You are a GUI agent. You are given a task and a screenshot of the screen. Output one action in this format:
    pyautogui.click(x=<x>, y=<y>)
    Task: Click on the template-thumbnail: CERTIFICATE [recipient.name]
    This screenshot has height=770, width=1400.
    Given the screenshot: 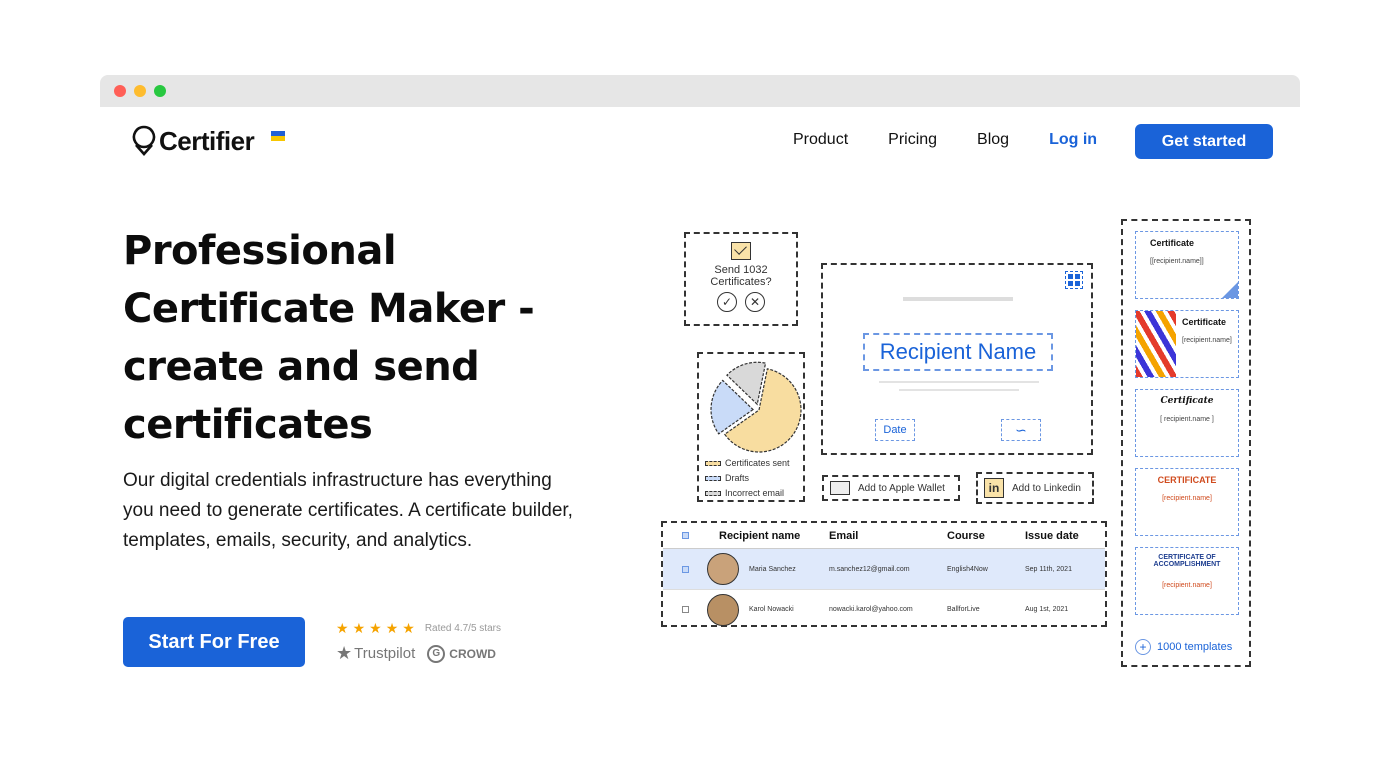 What is the action you would take?
    pyautogui.click(x=1187, y=502)
    